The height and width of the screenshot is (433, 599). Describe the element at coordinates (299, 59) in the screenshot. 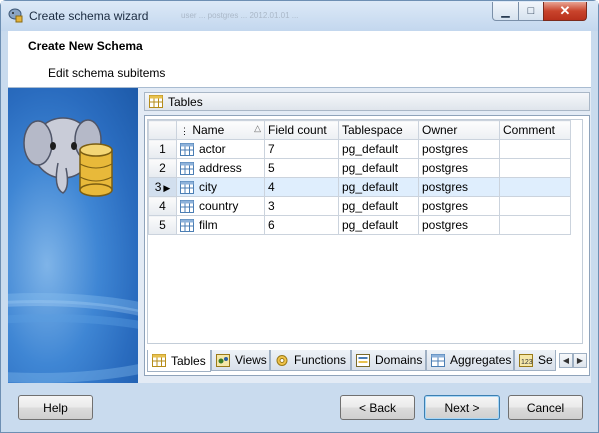

I see `wizard-header: Create New Schema Edit schema subitems` at that location.